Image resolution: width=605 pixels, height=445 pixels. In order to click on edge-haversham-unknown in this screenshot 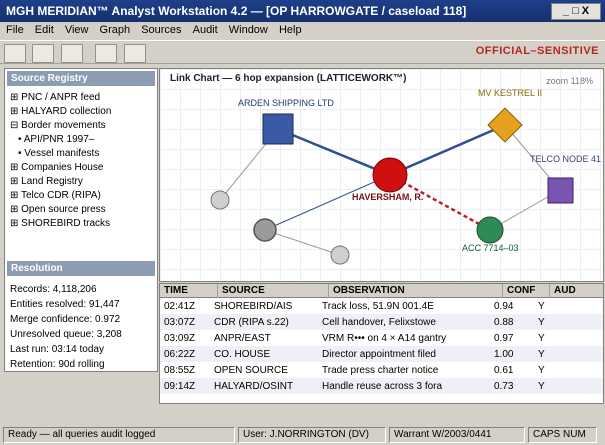, I will do `click(327, 202)`.